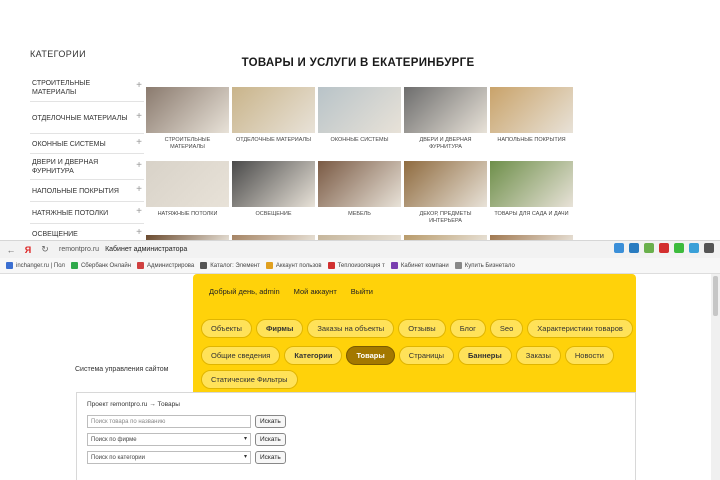  What do you see at coordinates (87, 144) in the screenshot?
I see `category-item: ОКОННЫЕ СИСТЕМЫ +` at bounding box center [87, 144].